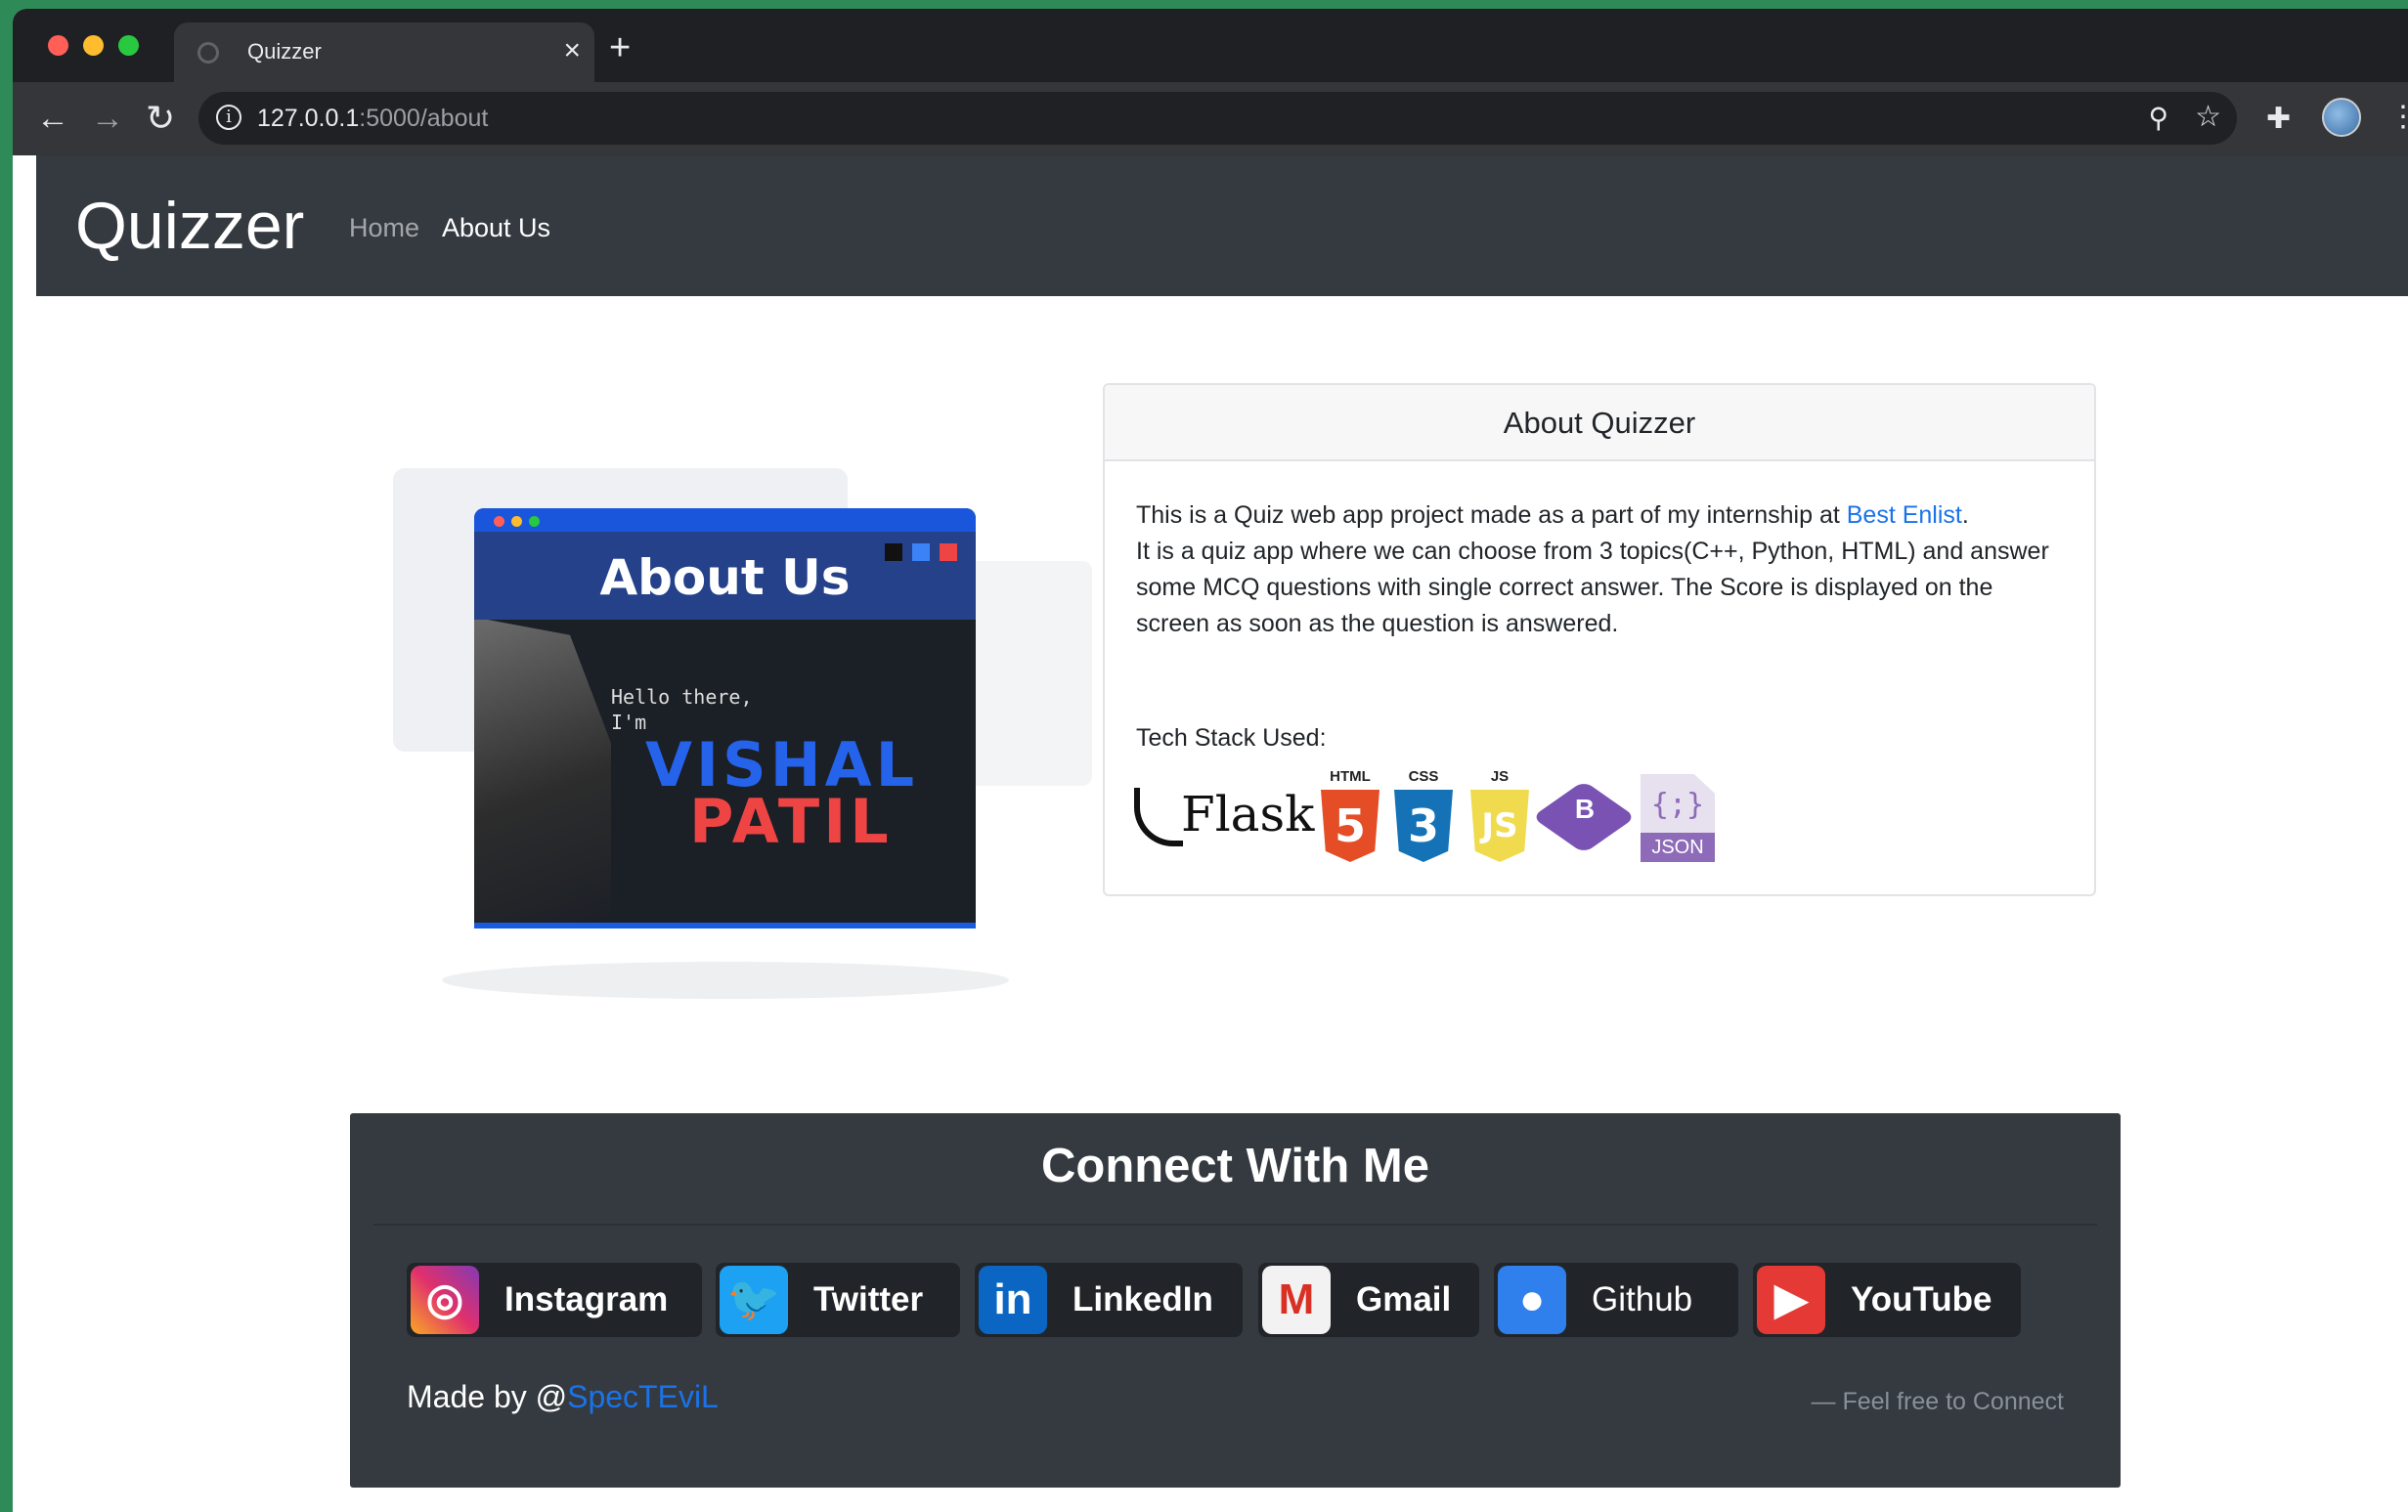  What do you see at coordinates (1296, 1300) in the screenshot?
I see `gmail-icon: M` at bounding box center [1296, 1300].